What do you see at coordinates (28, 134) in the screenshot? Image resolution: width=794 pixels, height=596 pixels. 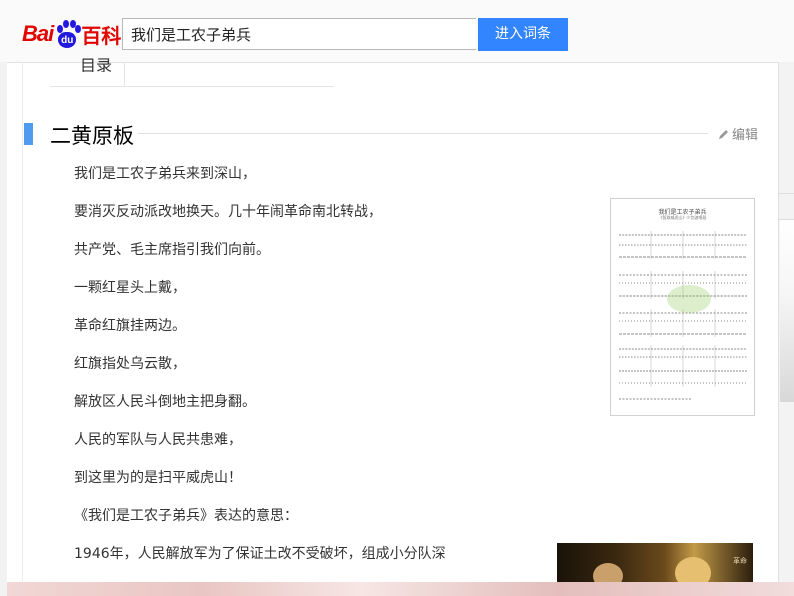 I see `section-accent-bar` at bounding box center [28, 134].